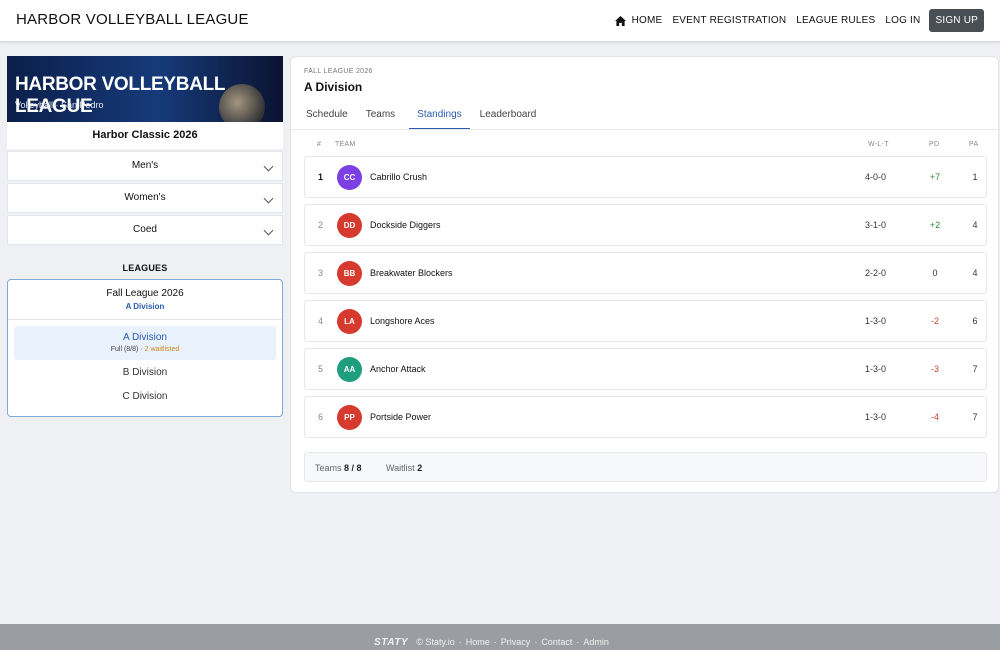 The width and height of the screenshot is (1000, 650). I want to click on team-rank: 4, so click(321, 321).